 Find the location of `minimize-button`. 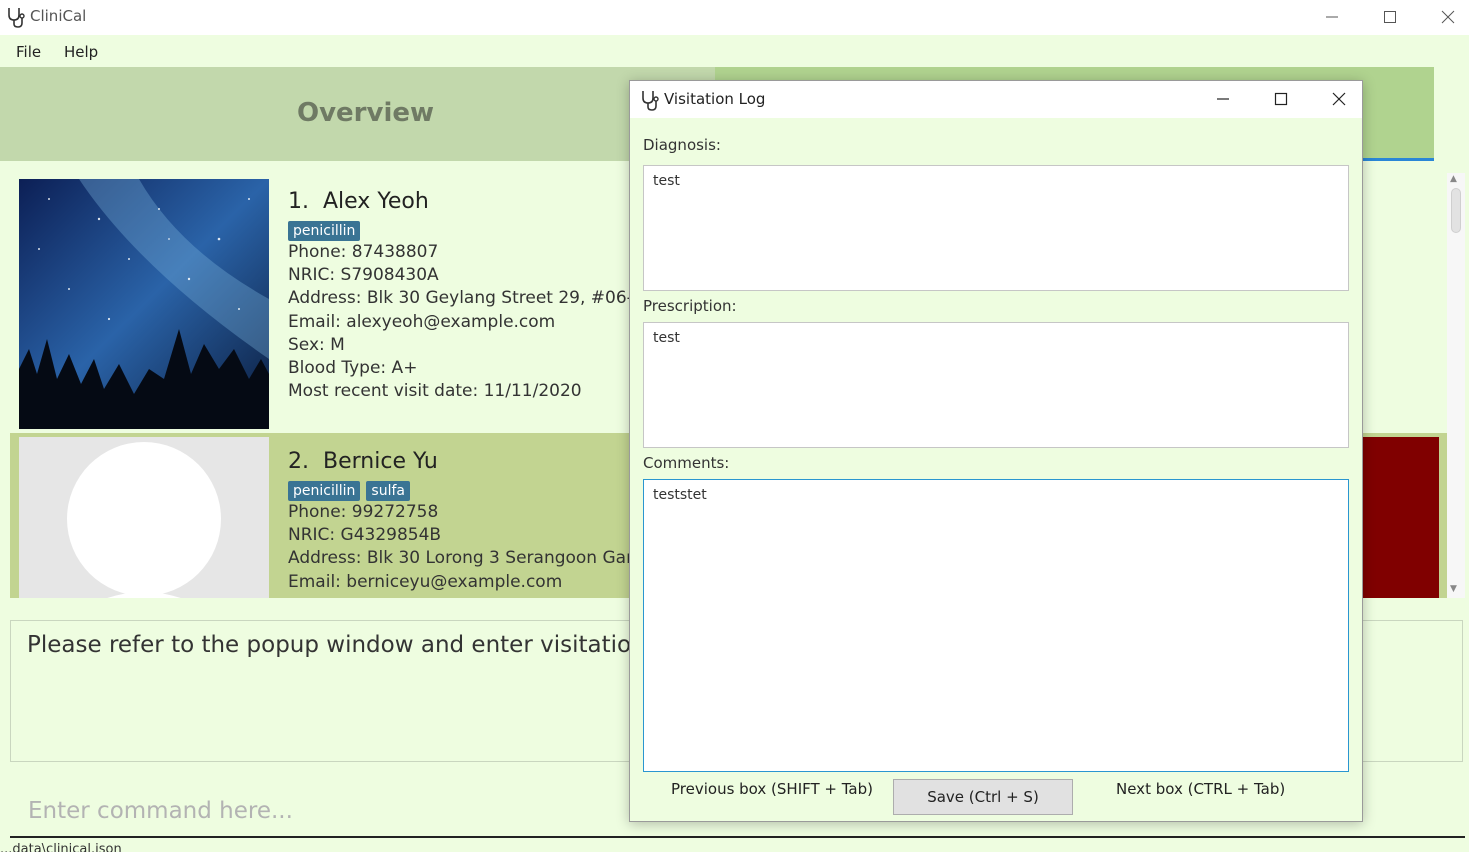

minimize-button is located at coordinates (1332, 17).